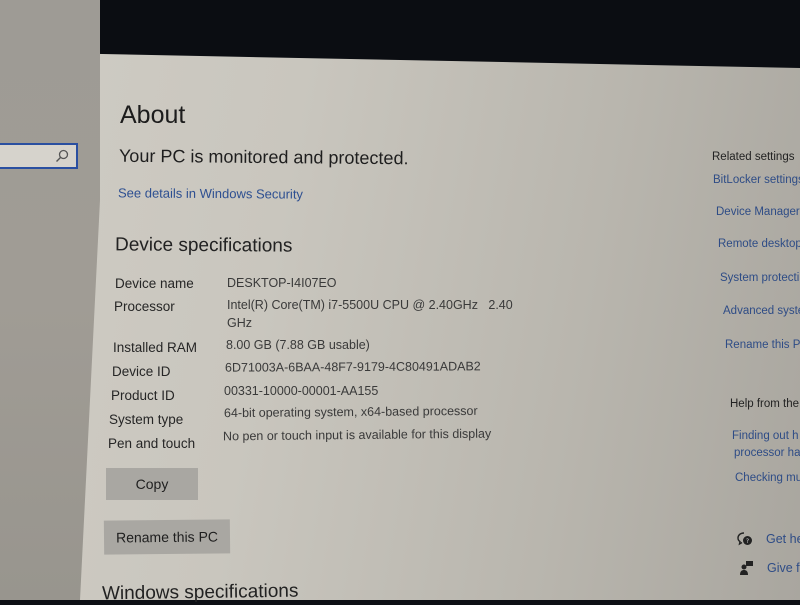 The width and height of the screenshot is (800, 605). What do you see at coordinates (767, 478) in the screenshot?
I see `help-link-checking: Checking mu` at bounding box center [767, 478].